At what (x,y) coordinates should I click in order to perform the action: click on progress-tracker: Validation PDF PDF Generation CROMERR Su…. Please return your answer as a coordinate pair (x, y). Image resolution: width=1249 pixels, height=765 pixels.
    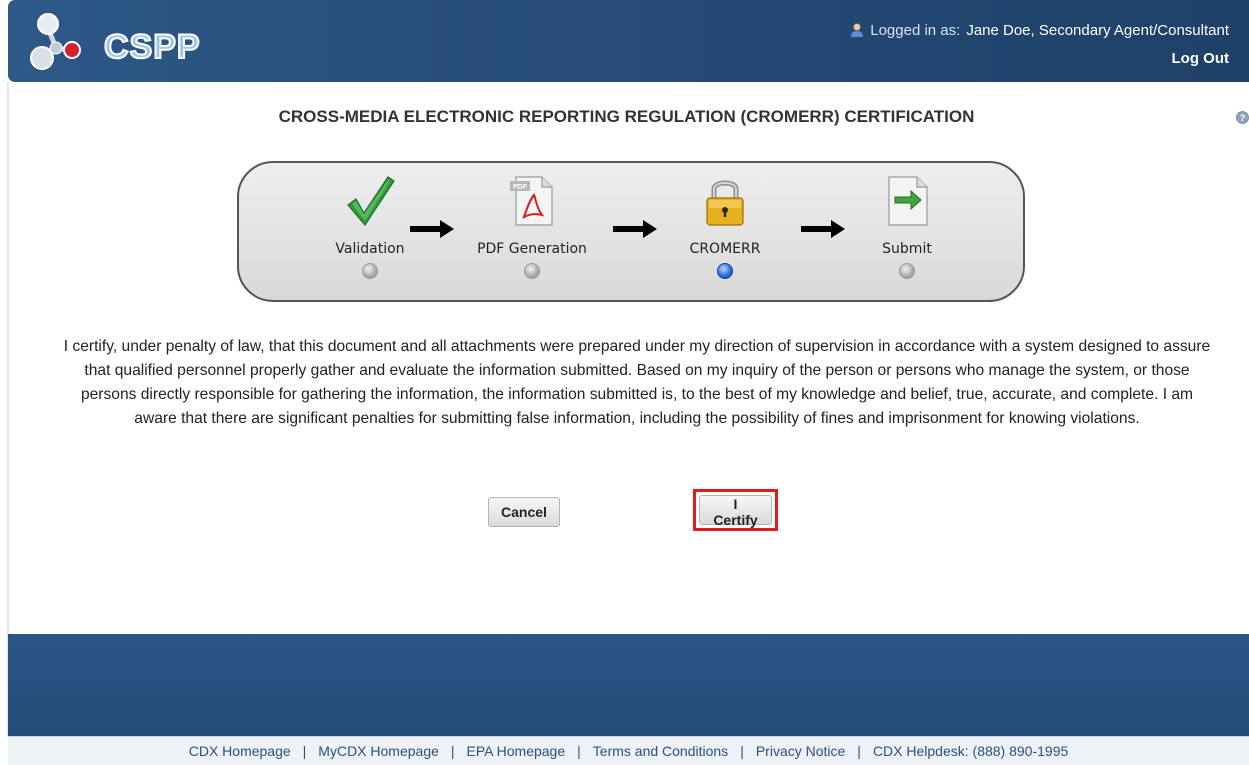
    Looking at the image, I should click on (631, 231).